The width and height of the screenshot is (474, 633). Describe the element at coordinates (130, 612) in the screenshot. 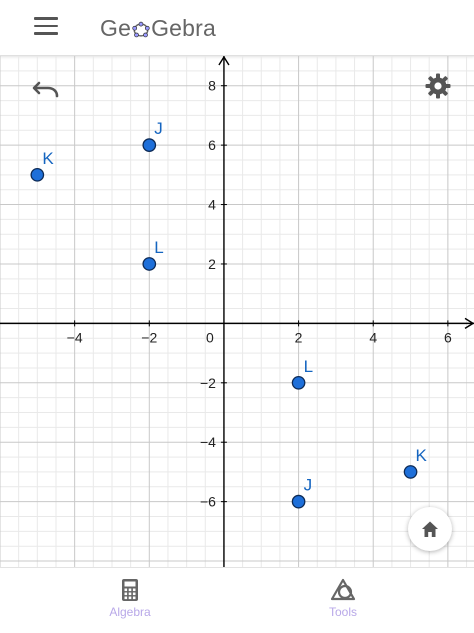

I see `tab-algebra-label: Algebra` at that location.